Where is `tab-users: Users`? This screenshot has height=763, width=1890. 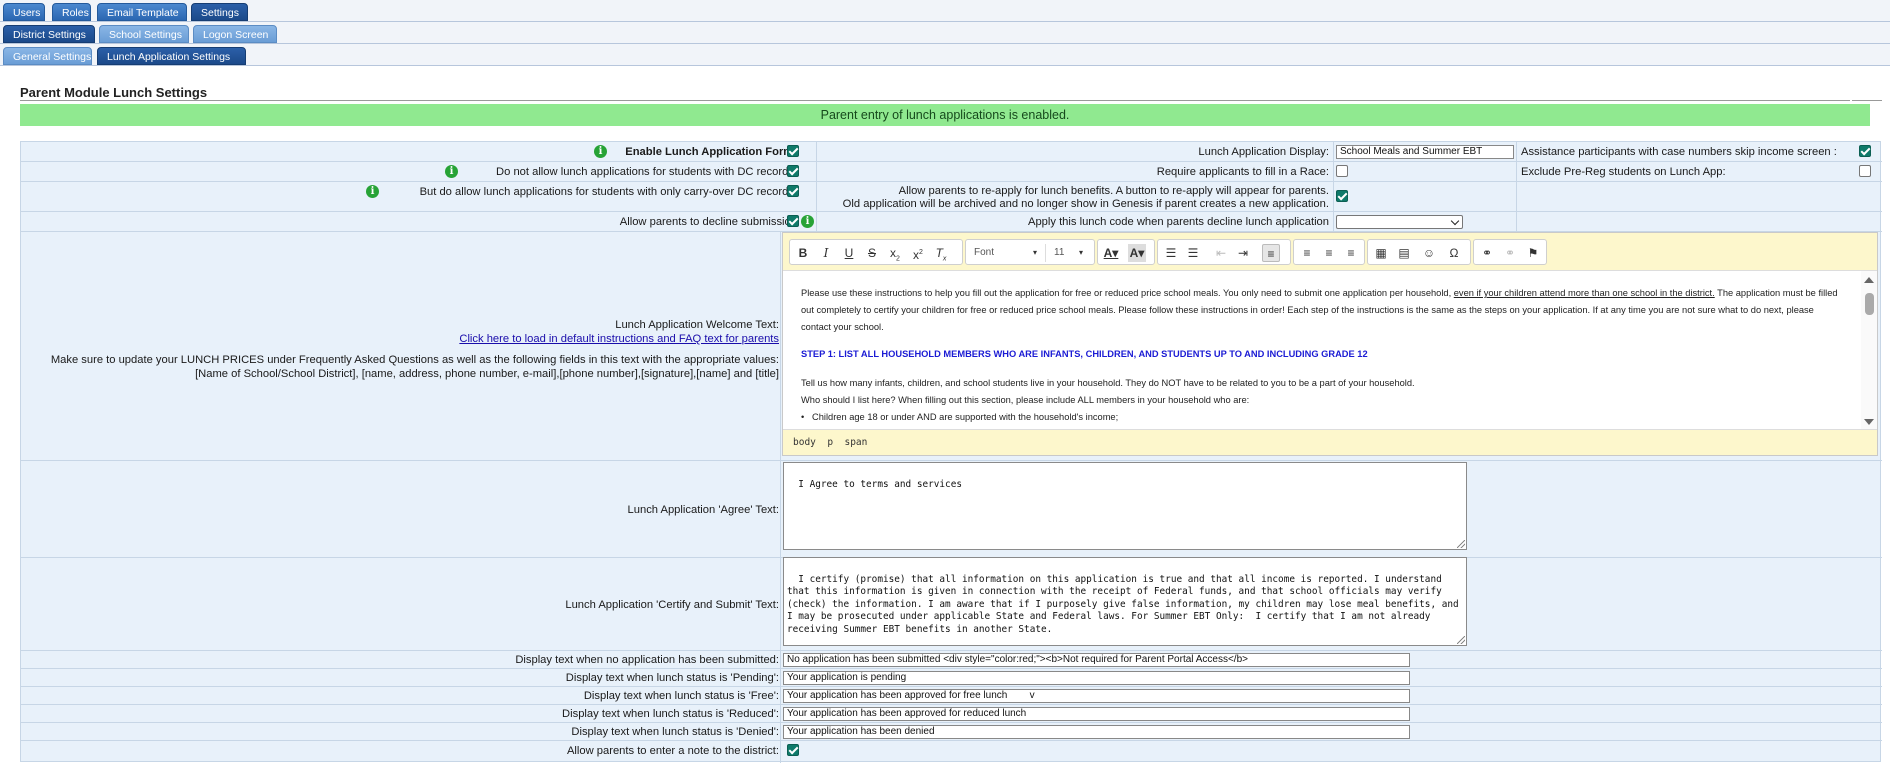
tab-users: Users is located at coordinates (24, 12).